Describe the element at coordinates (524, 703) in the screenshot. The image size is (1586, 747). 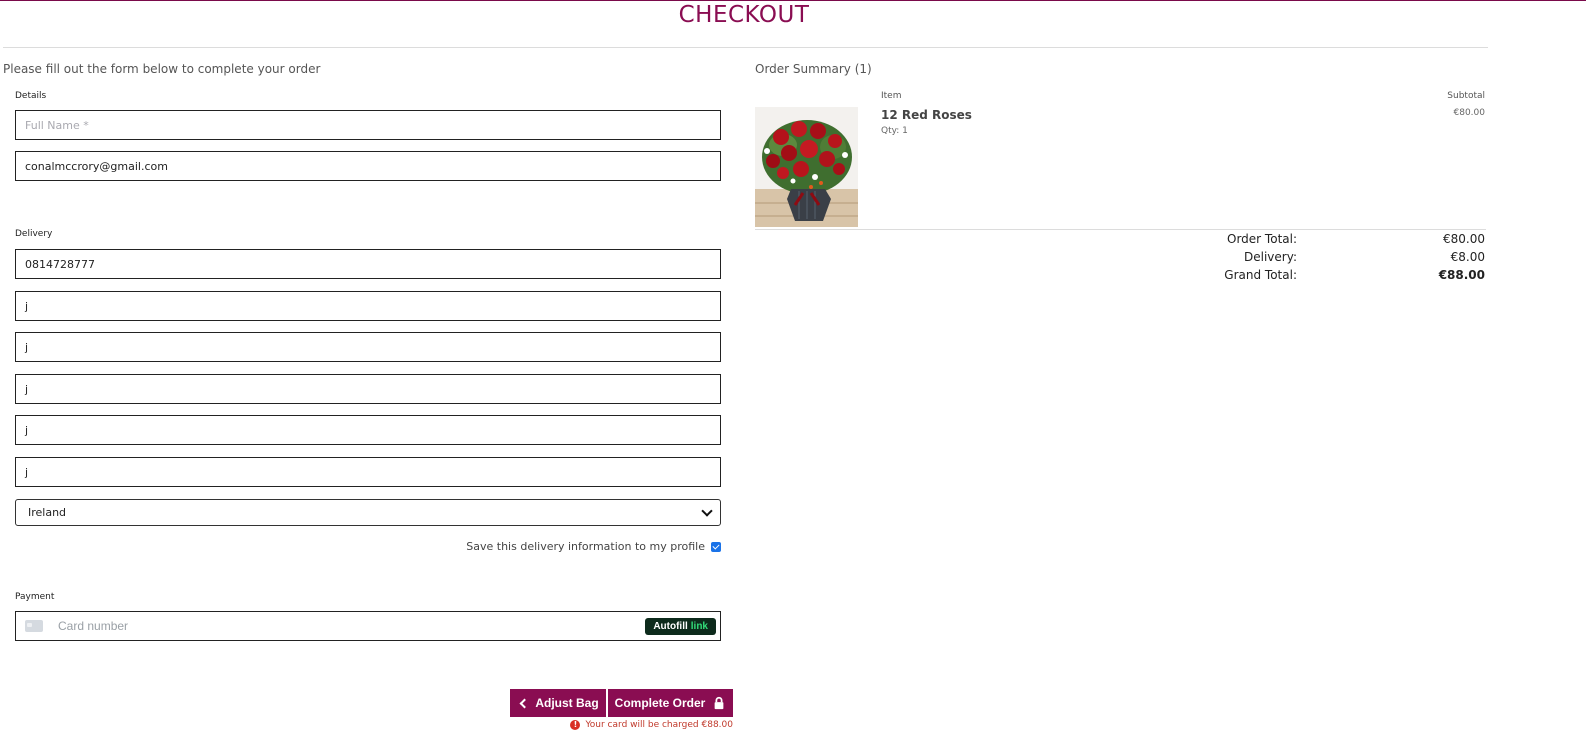
I see `chevron-left-icon` at that location.